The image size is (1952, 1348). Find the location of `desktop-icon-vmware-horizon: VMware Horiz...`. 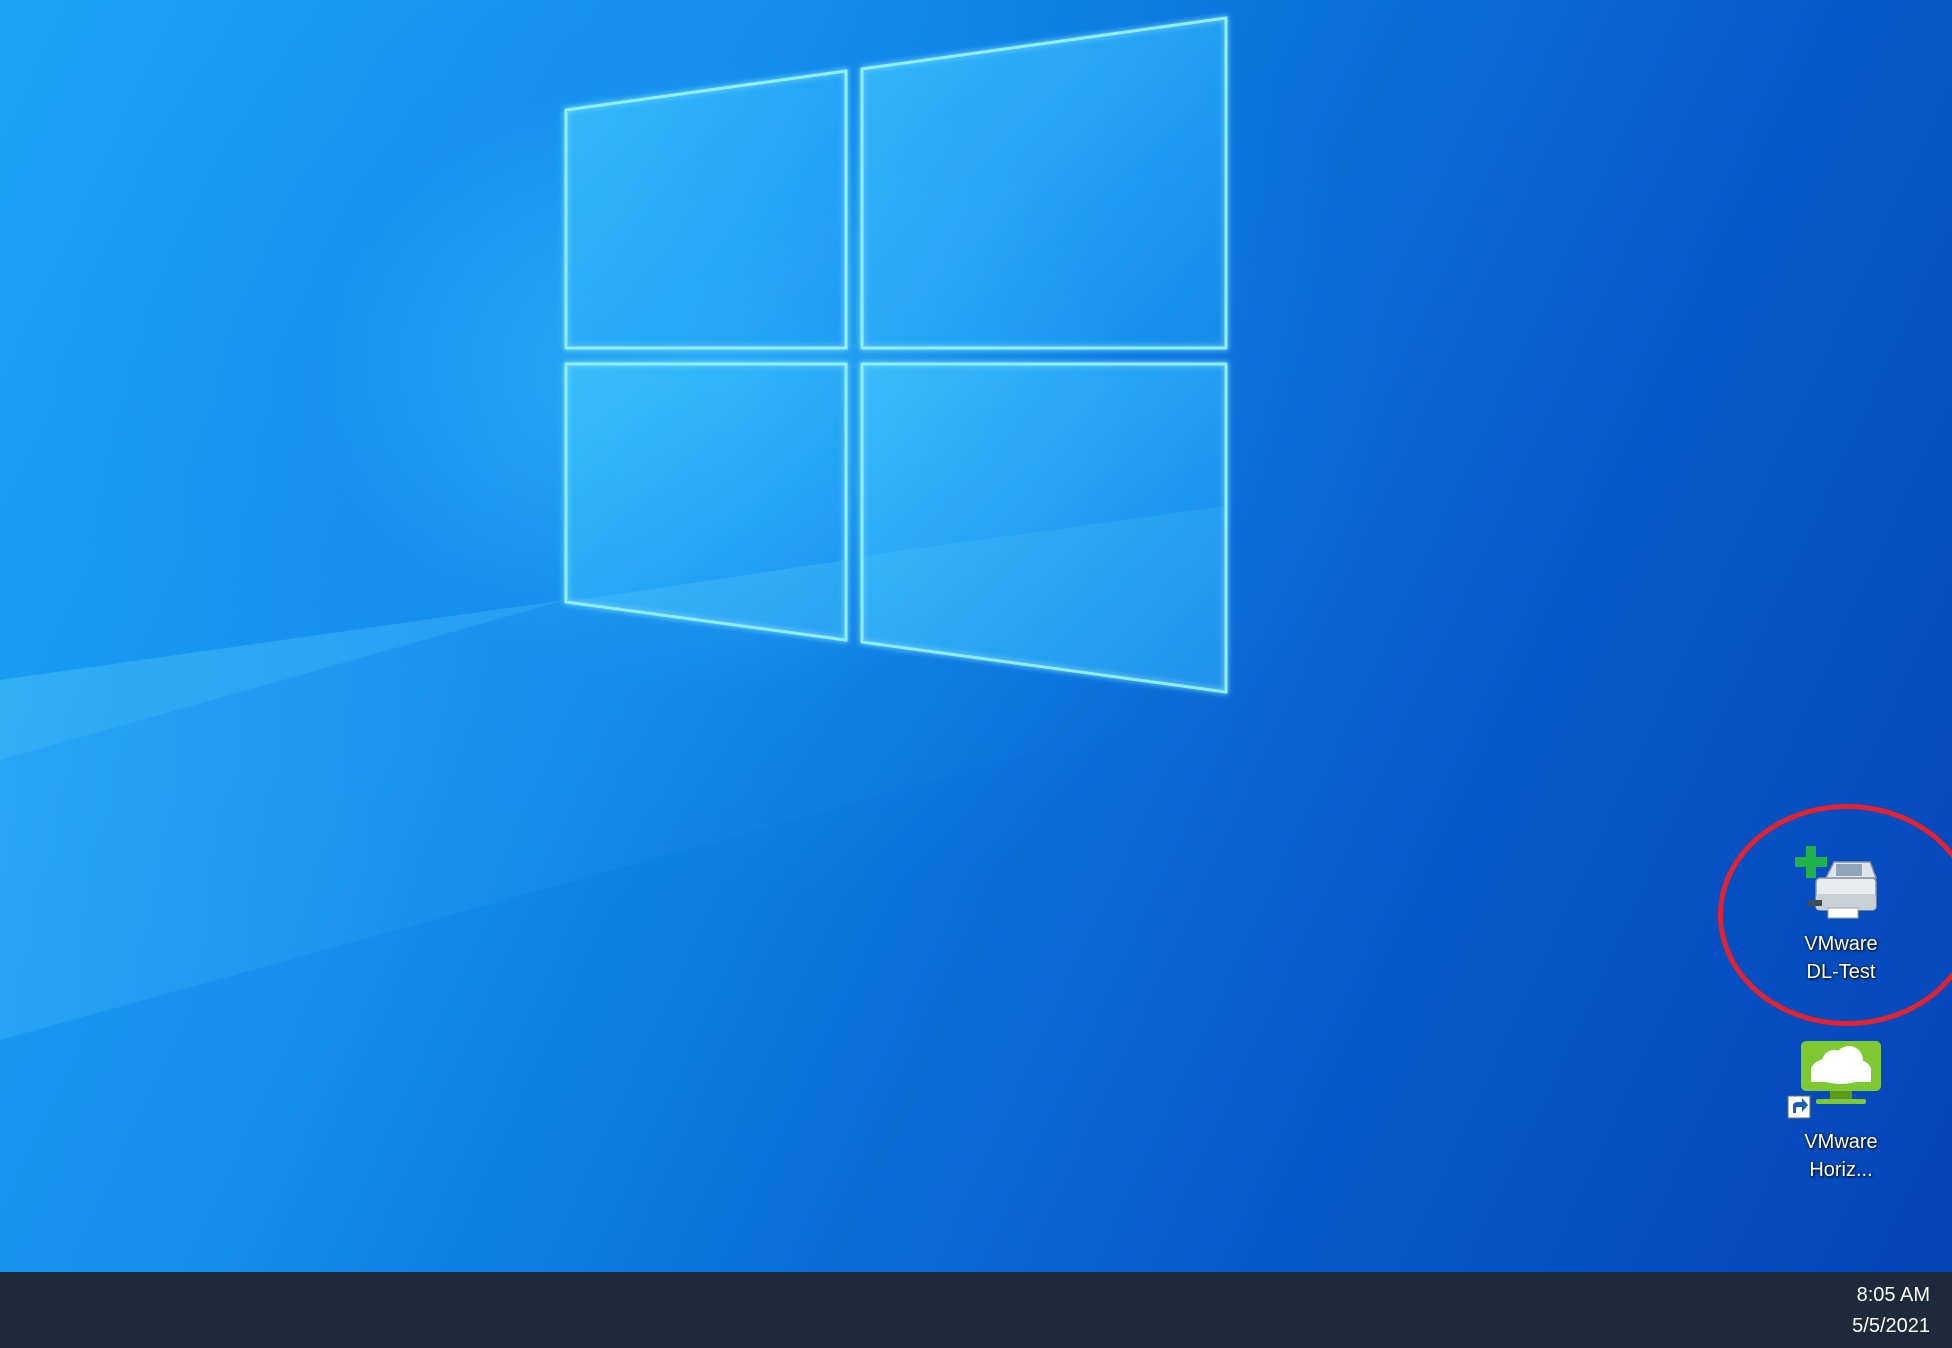

desktop-icon-vmware-horizon: VMware Horiz... is located at coordinates (1841, 1110).